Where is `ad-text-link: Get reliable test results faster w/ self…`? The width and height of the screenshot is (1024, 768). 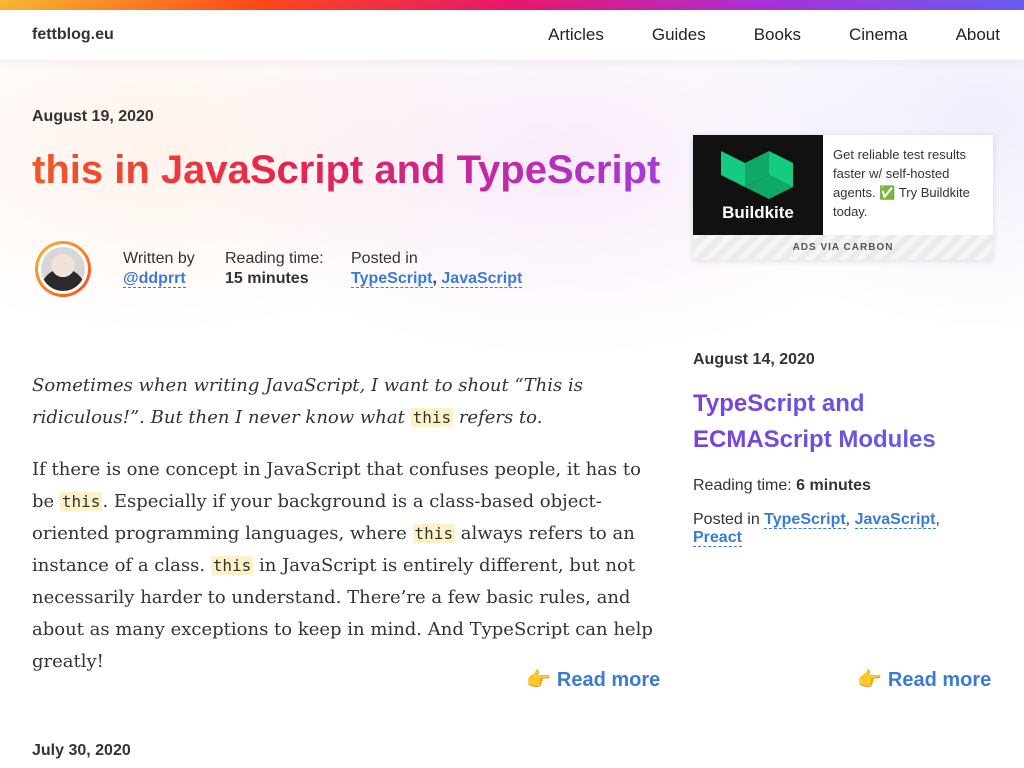 ad-text-link: Get reliable test results faster w/ self… is located at coordinates (908, 183).